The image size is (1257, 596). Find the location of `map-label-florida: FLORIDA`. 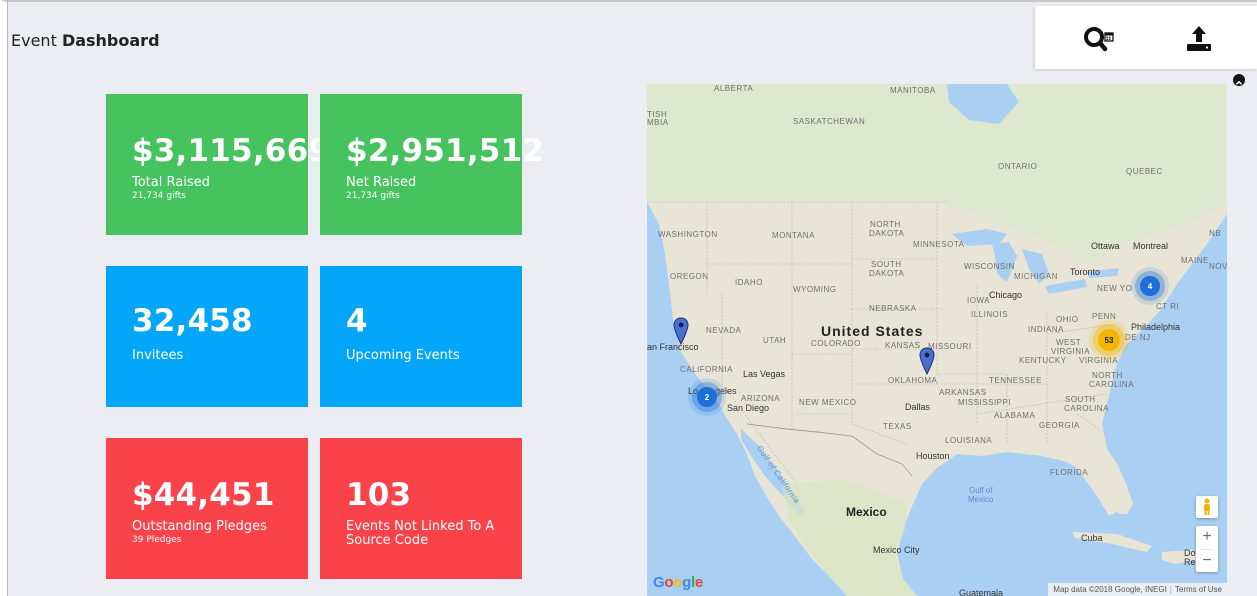

map-label-florida: FLORIDA is located at coordinates (1069, 472).